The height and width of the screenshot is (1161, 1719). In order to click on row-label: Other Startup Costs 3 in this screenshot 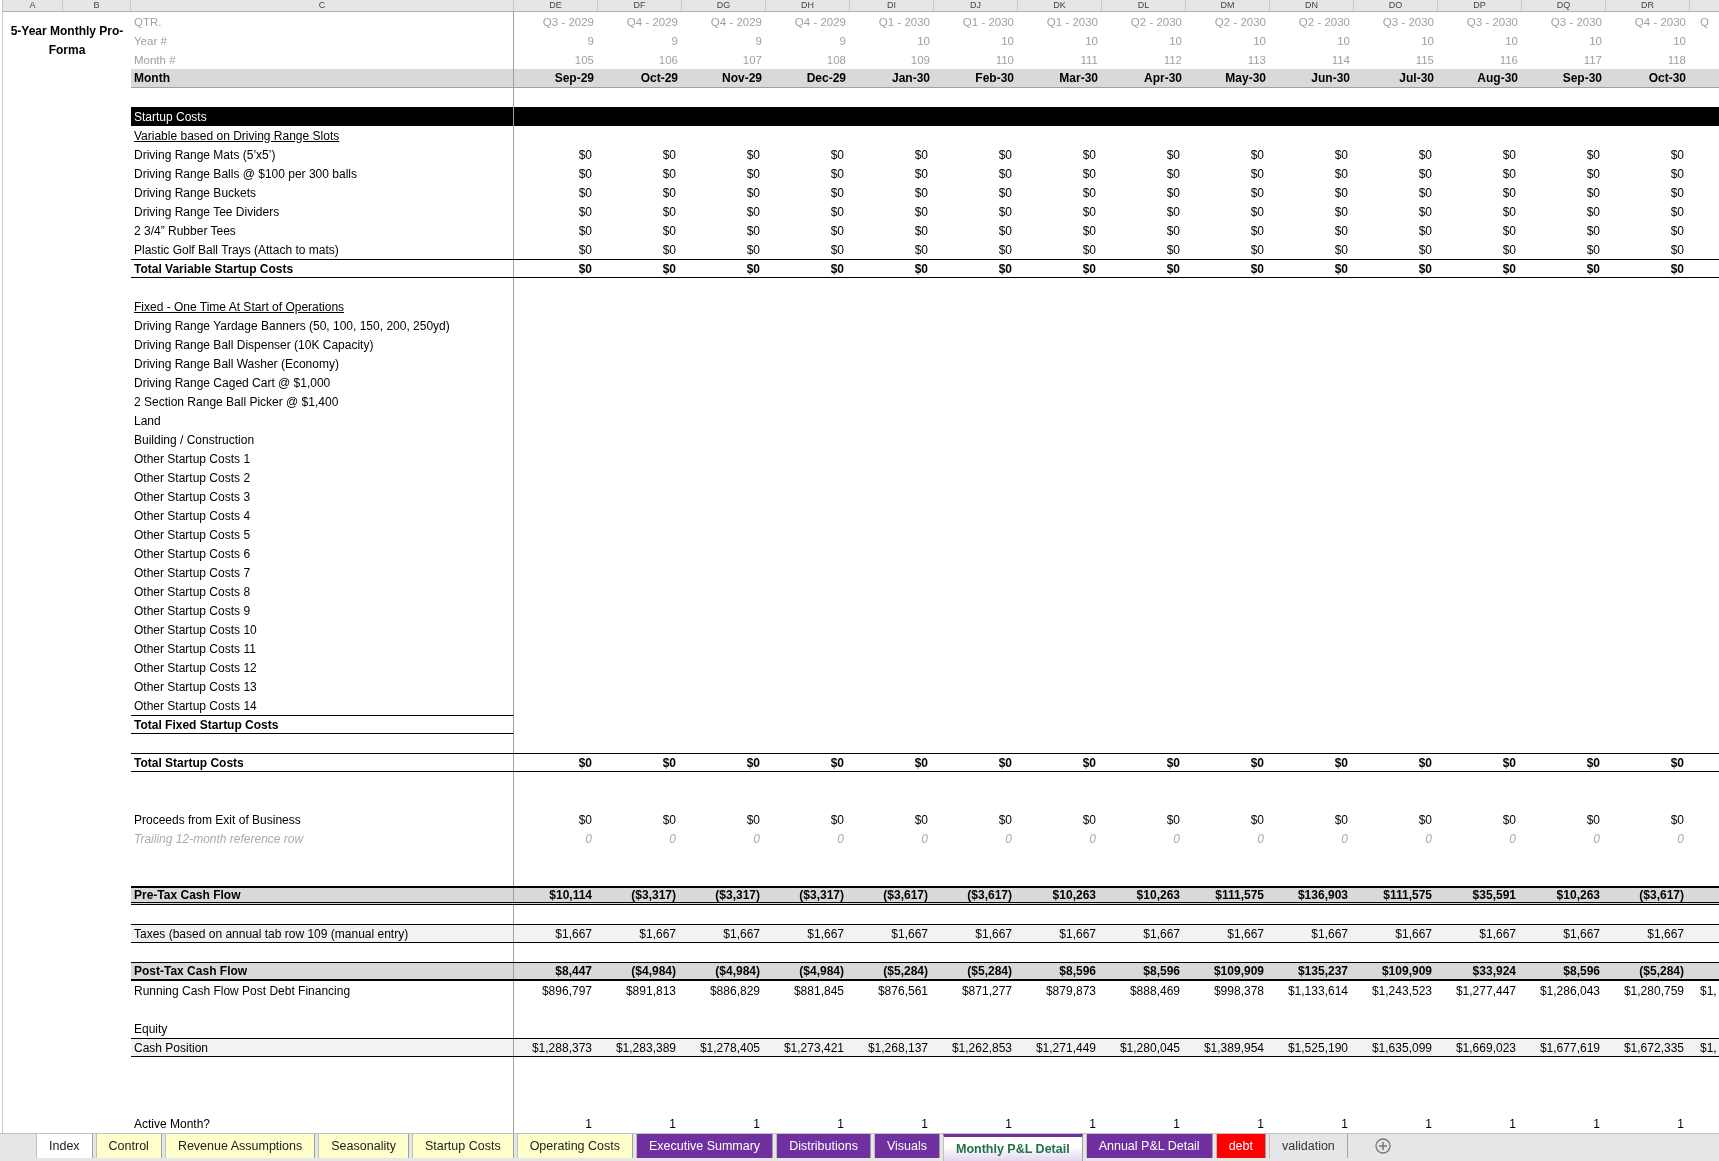, I will do `click(322, 496)`.